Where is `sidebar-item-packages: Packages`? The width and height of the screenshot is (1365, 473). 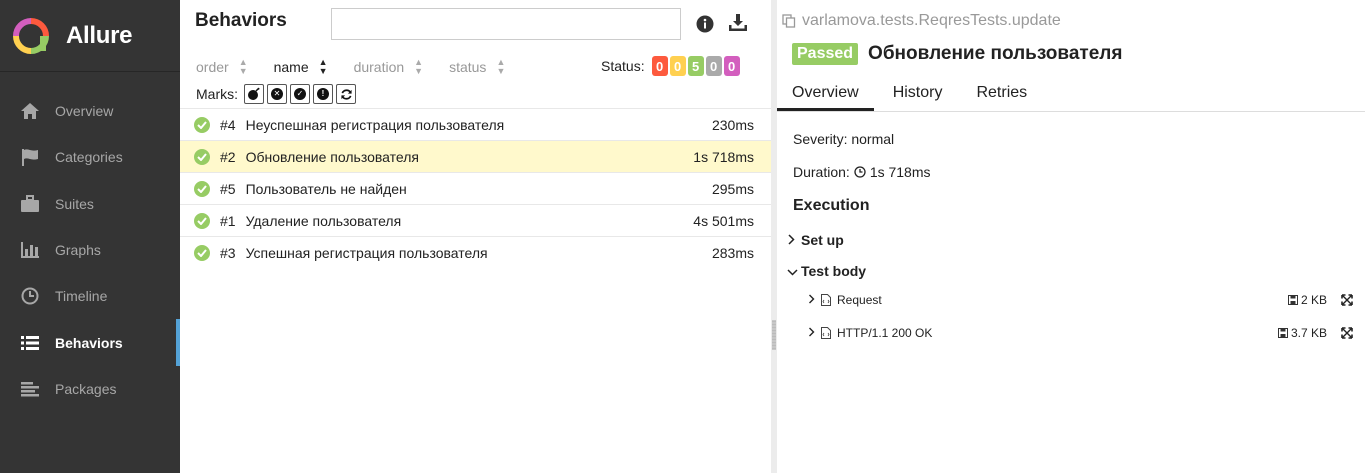
sidebar-item-packages: Packages is located at coordinates (90, 389).